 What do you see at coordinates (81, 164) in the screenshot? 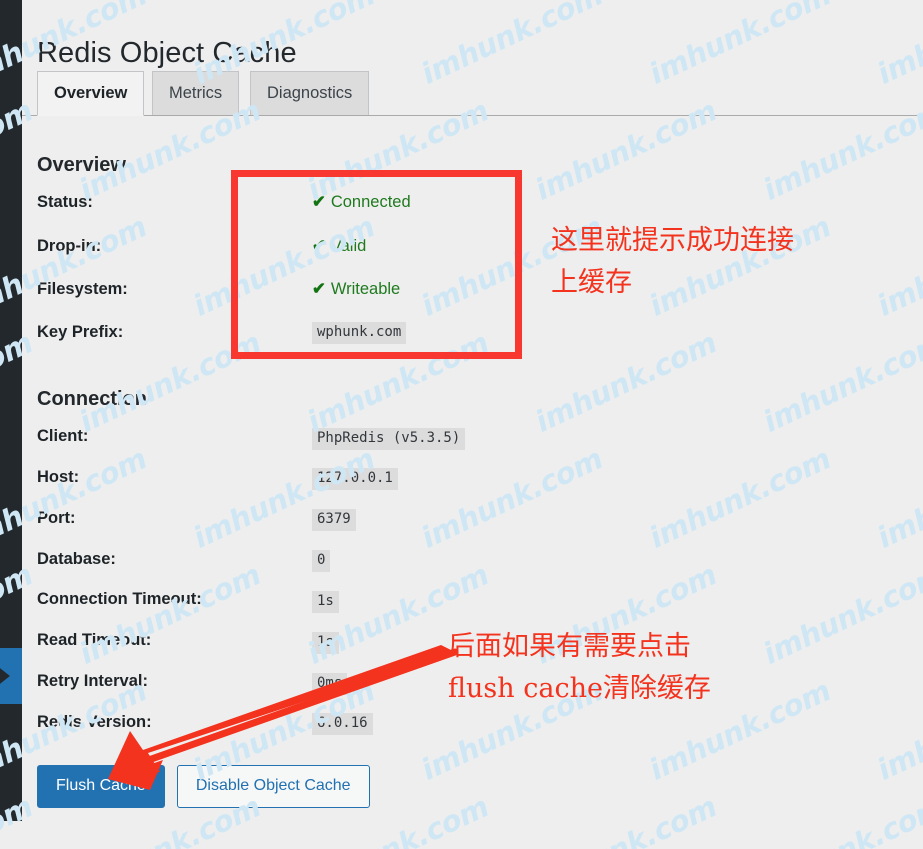
I see `overview-section-heading: Overview` at bounding box center [81, 164].